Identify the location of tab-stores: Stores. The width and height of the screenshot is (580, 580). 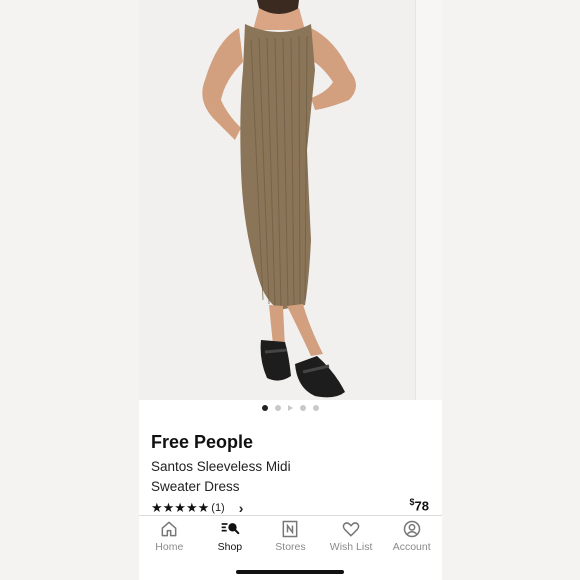
(290, 536).